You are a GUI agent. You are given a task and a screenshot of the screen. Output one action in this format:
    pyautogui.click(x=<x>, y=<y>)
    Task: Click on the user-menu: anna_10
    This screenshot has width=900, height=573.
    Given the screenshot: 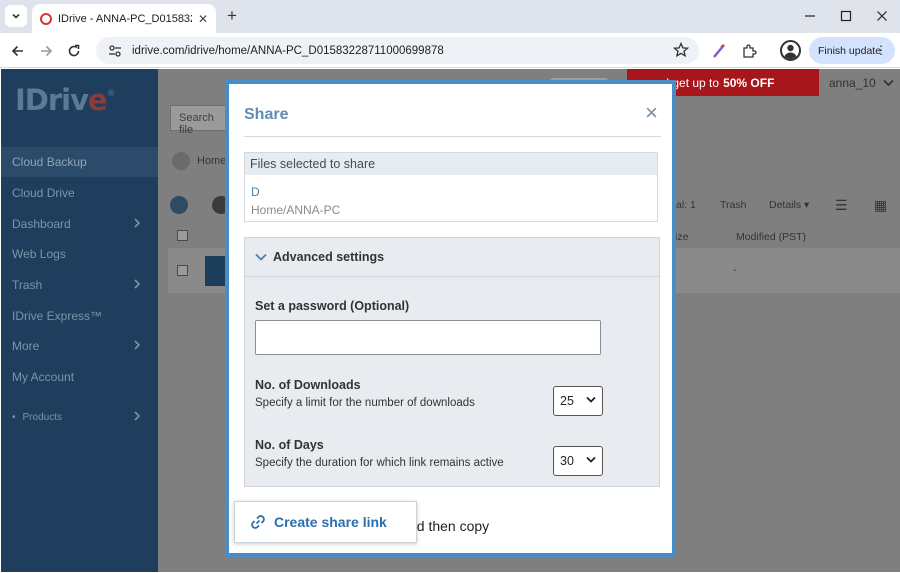 What is the action you would take?
    pyautogui.click(x=861, y=83)
    